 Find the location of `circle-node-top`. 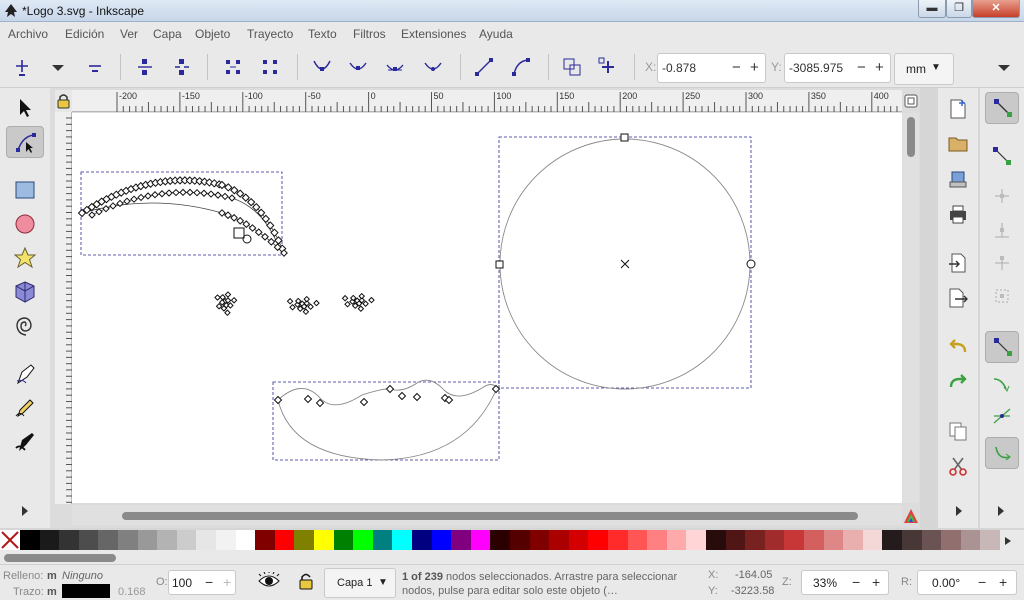

circle-node-top is located at coordinates (624, 137).